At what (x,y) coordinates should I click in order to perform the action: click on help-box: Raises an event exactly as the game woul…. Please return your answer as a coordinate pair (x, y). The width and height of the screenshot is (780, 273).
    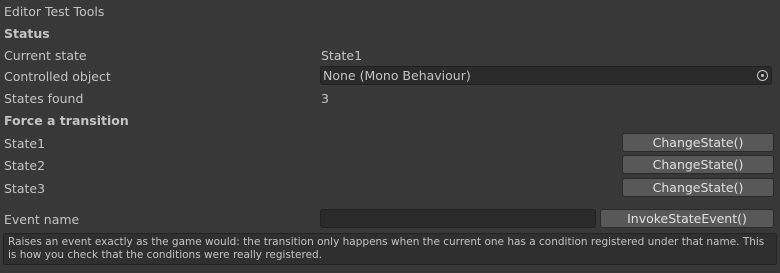
    Looking at the image, I should click on (390, 249).